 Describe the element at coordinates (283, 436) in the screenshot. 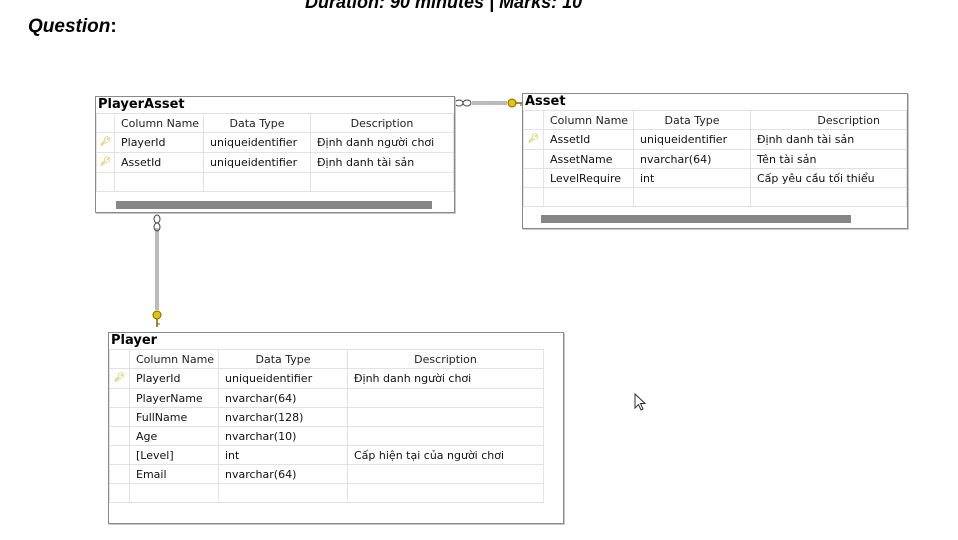

I see `data-type-cell: nvarchar(10)` at that location.